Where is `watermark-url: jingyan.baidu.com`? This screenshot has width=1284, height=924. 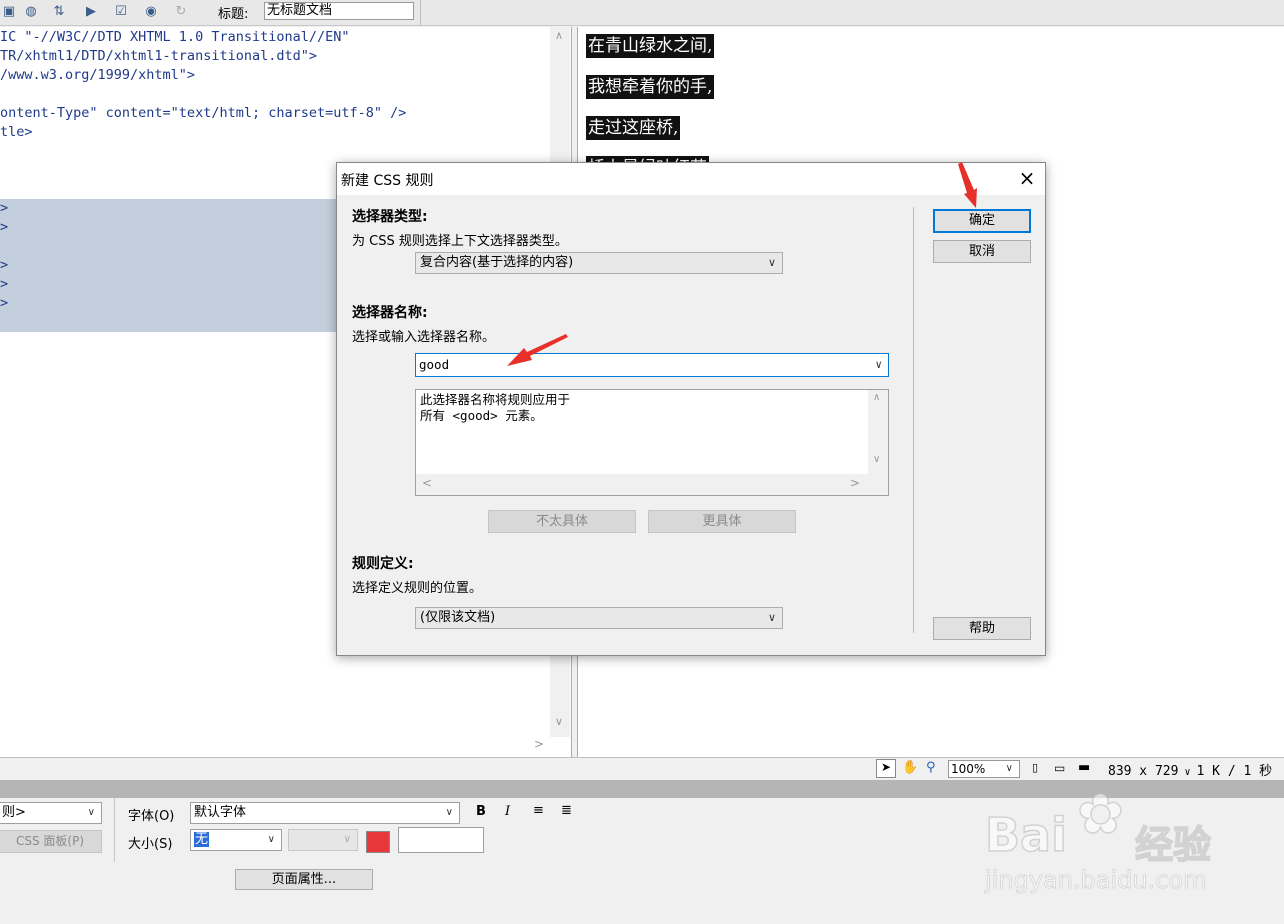
watermark-url: jingyan.baidu.com is located at coordinates (1096, 880).